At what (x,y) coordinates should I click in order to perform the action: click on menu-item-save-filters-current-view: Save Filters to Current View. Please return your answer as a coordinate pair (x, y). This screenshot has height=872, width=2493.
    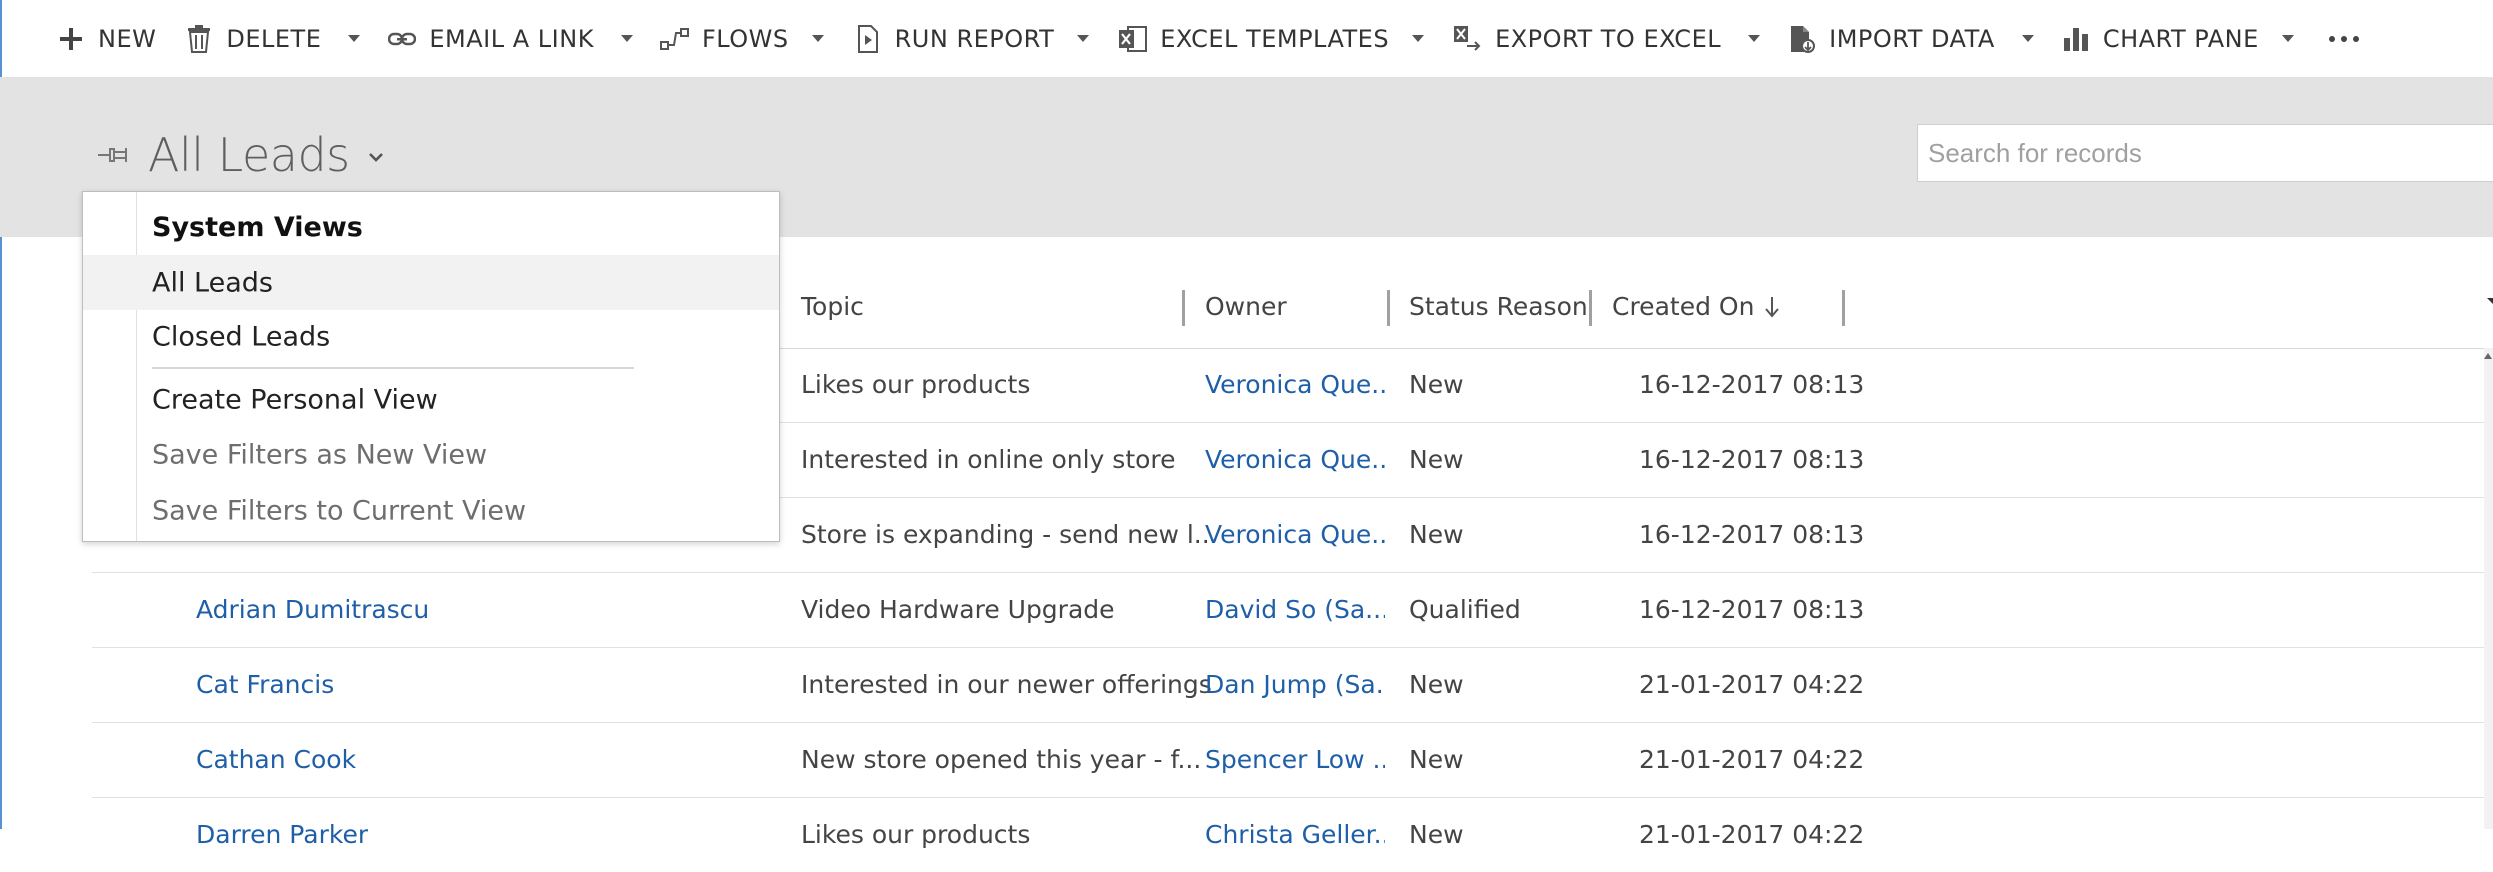
    Looking at the image, I should click on (431, 510).